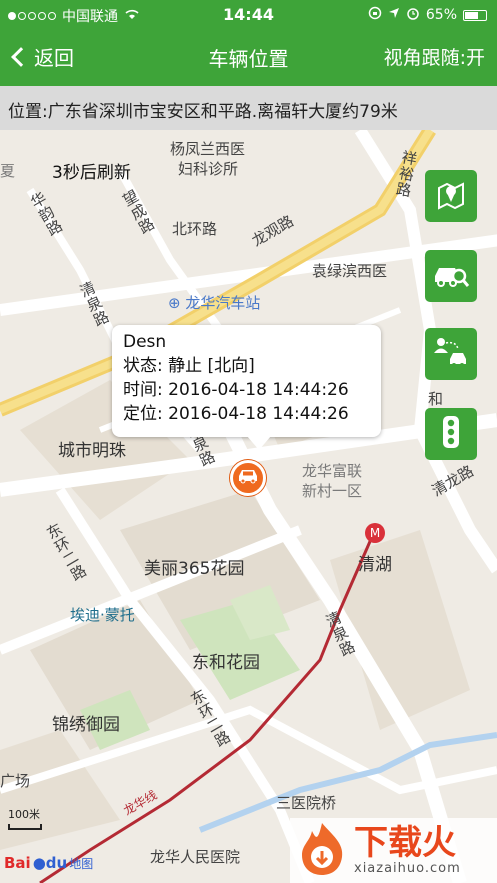 This screenshot has width=497, height=883. What do you see at coordinates (15, 781) in the screenshot?
I see `map-label-guangchang: 广场` at bounding box center [15, 781].